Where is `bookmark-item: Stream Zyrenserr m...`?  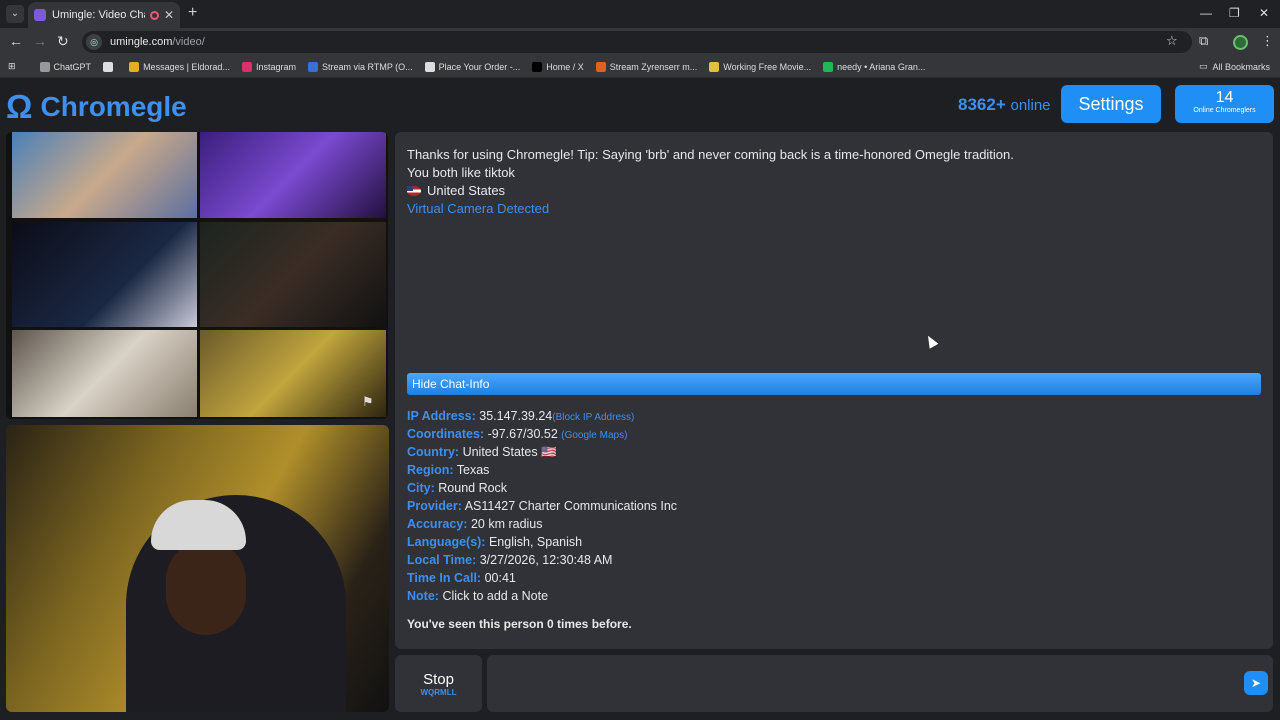 bookmark-item: Stream Zyrenserr m... is located at coordinates (646, 66).